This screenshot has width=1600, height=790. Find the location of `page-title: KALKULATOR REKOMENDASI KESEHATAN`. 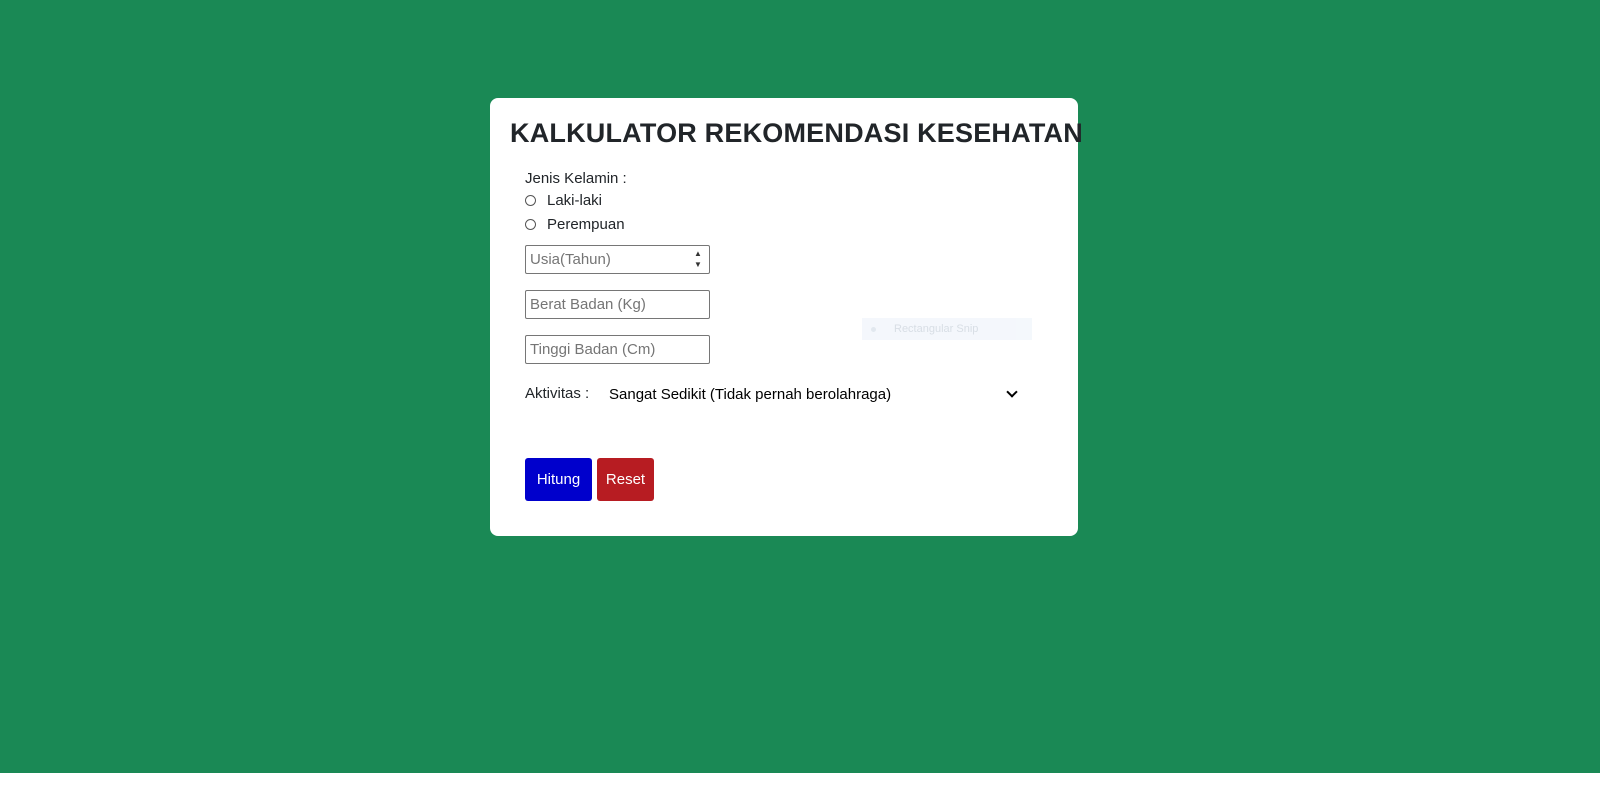

page-title: KALKULATOR REKOMENDASI KESEHATAN is located at coordinates (796, 133).